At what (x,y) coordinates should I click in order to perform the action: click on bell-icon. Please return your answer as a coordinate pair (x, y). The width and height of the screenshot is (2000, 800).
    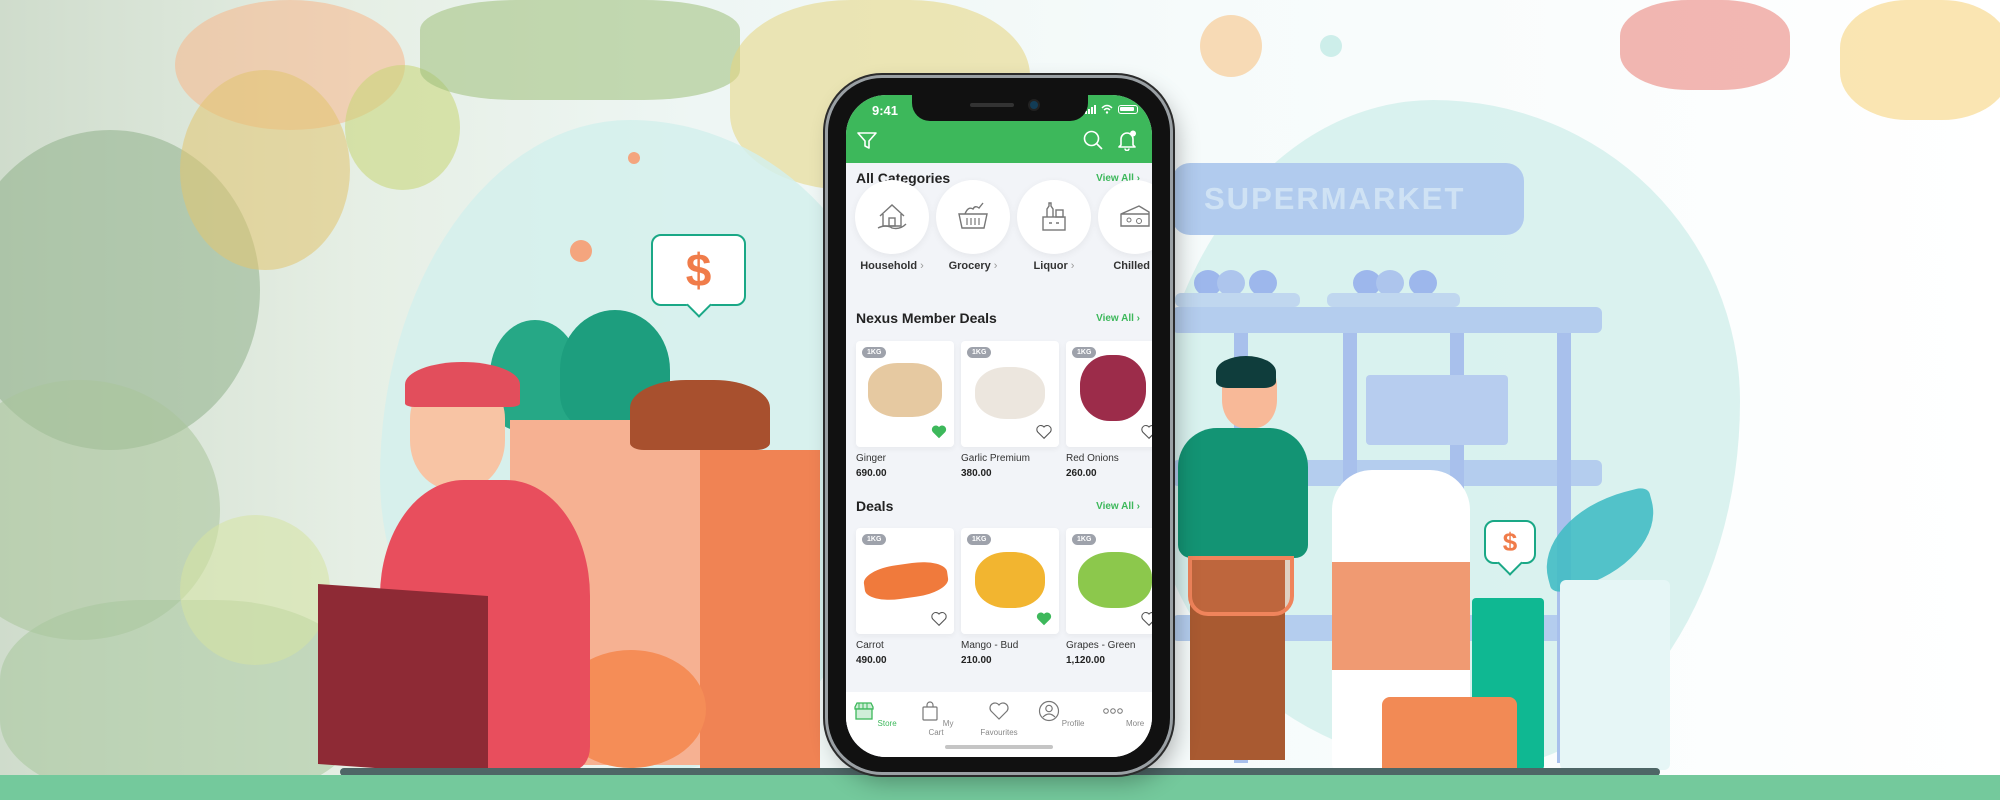
    Looking at the image, I should click on (1127, 140).